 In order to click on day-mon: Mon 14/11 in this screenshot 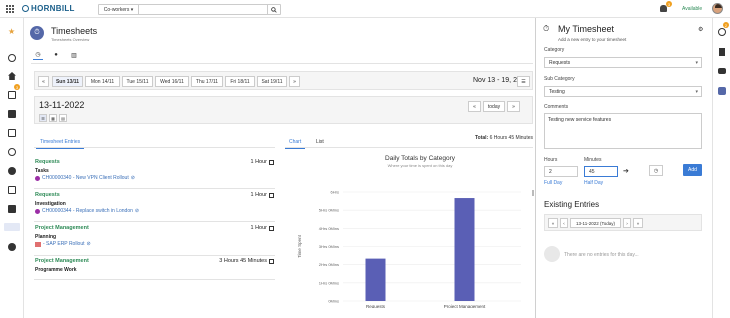, I will do `click(102, 81)`.